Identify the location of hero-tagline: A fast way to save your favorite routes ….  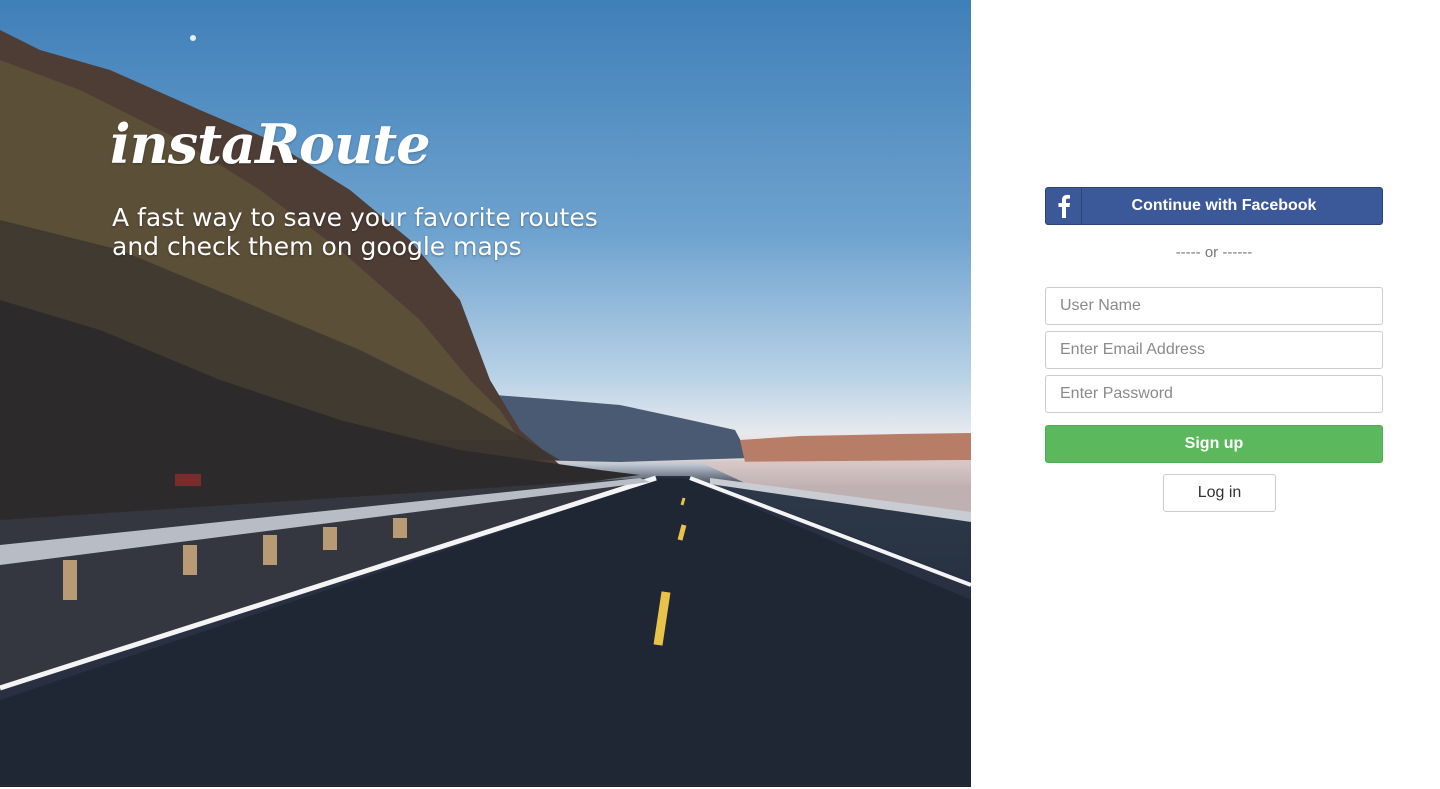
(412, 232).